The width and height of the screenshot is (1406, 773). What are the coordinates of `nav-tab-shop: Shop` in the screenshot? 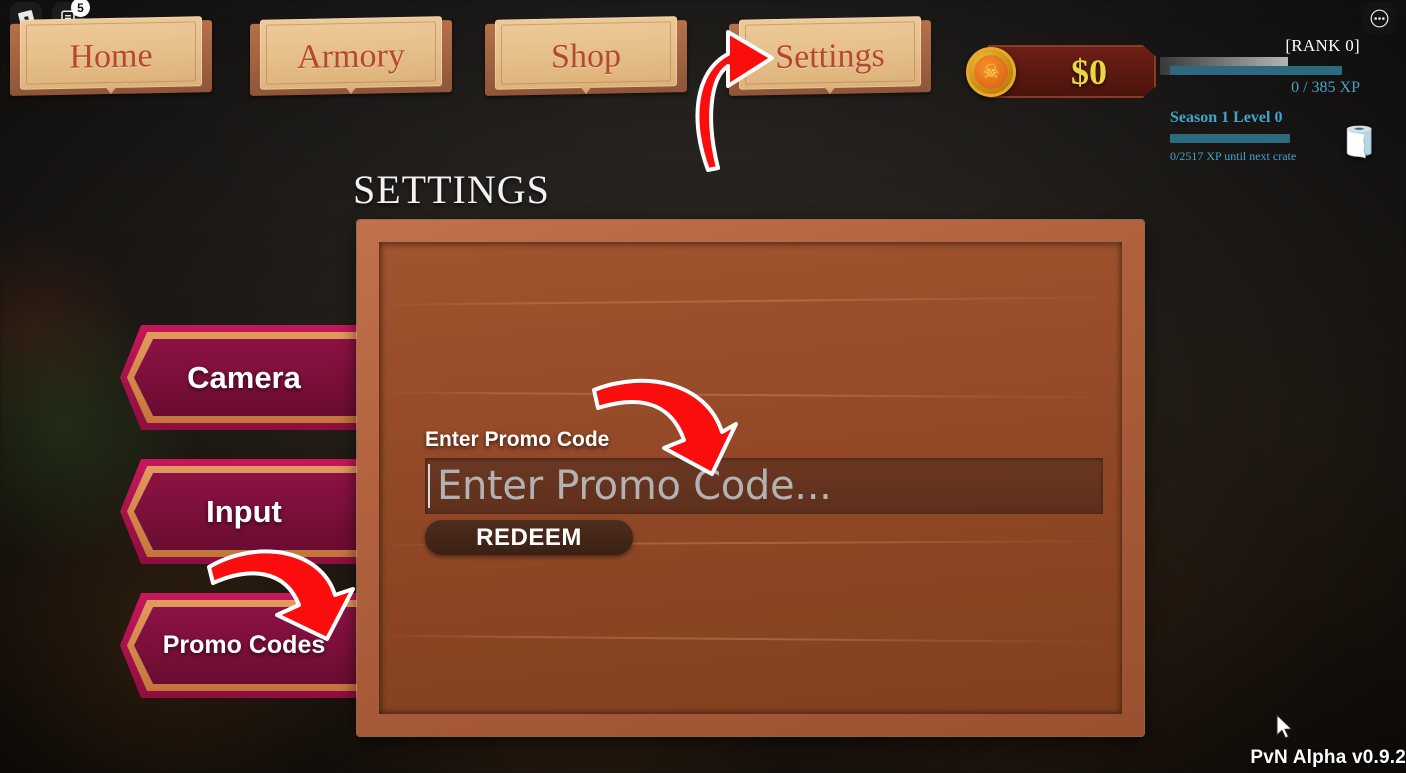 It's located at (586, 56).